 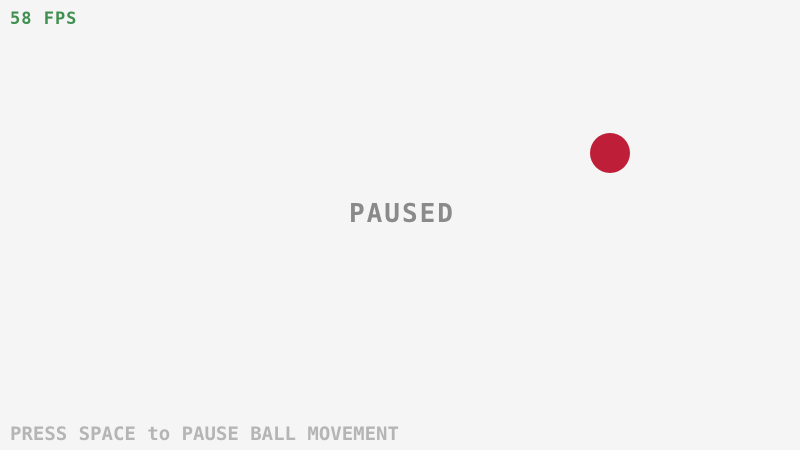 What do you see at coordinates (204, 434) in the screenshot?
I see `instructions-text: PRESS SPACE to PAUSE BALL MOVEMENT` at bounding box center [204, 434].